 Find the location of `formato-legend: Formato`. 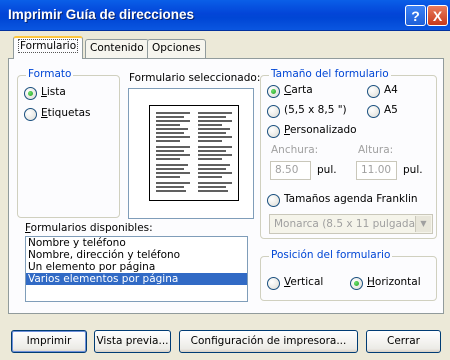

formato-legend: Formato is located at coordinates (50, 74).